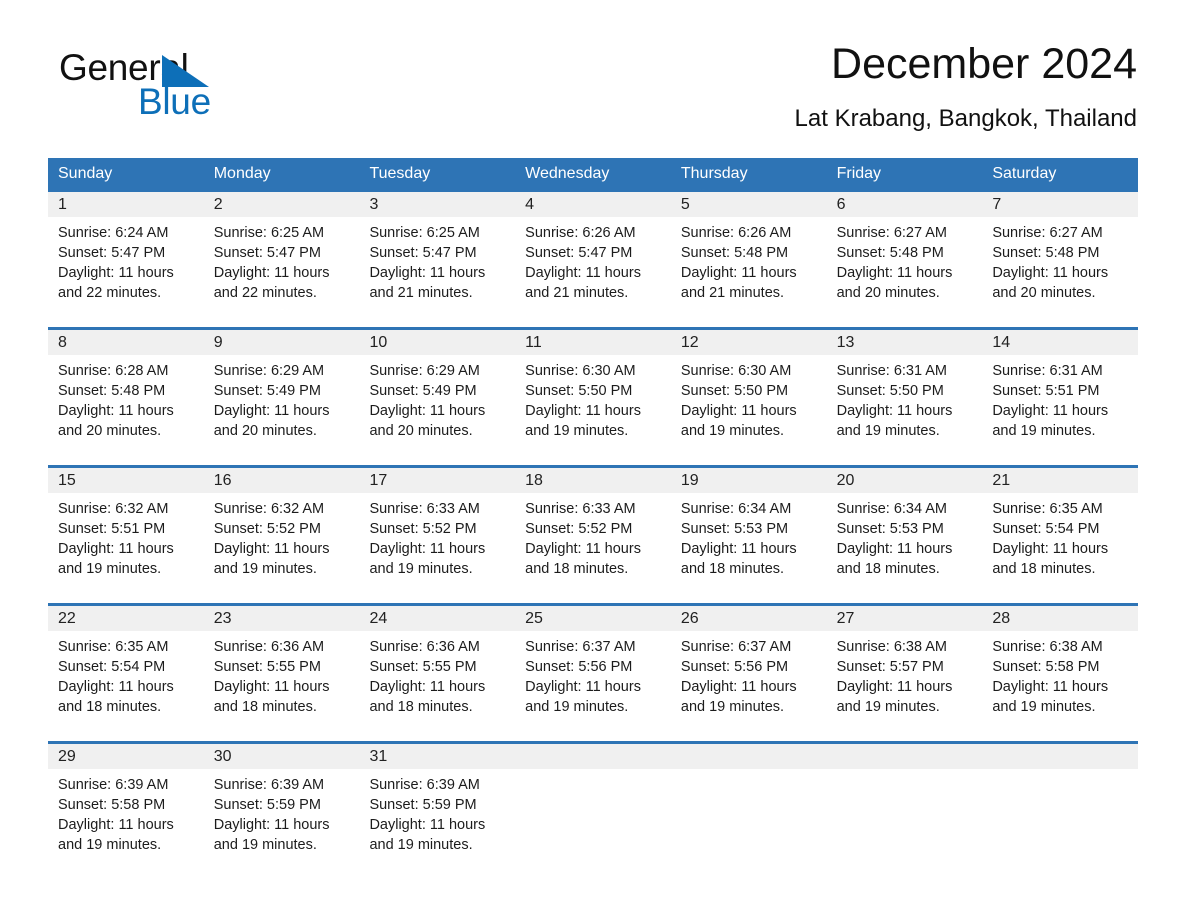  I want to click on weekday-header-thursday: Thursday, so click(714, 173).